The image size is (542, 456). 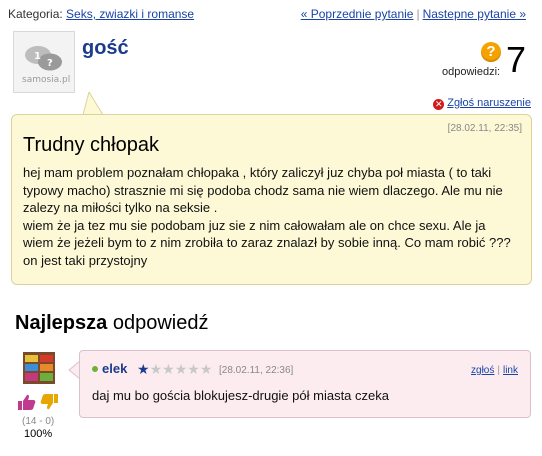 I want to click on svg-text: 1, so click(x=37, y=56).